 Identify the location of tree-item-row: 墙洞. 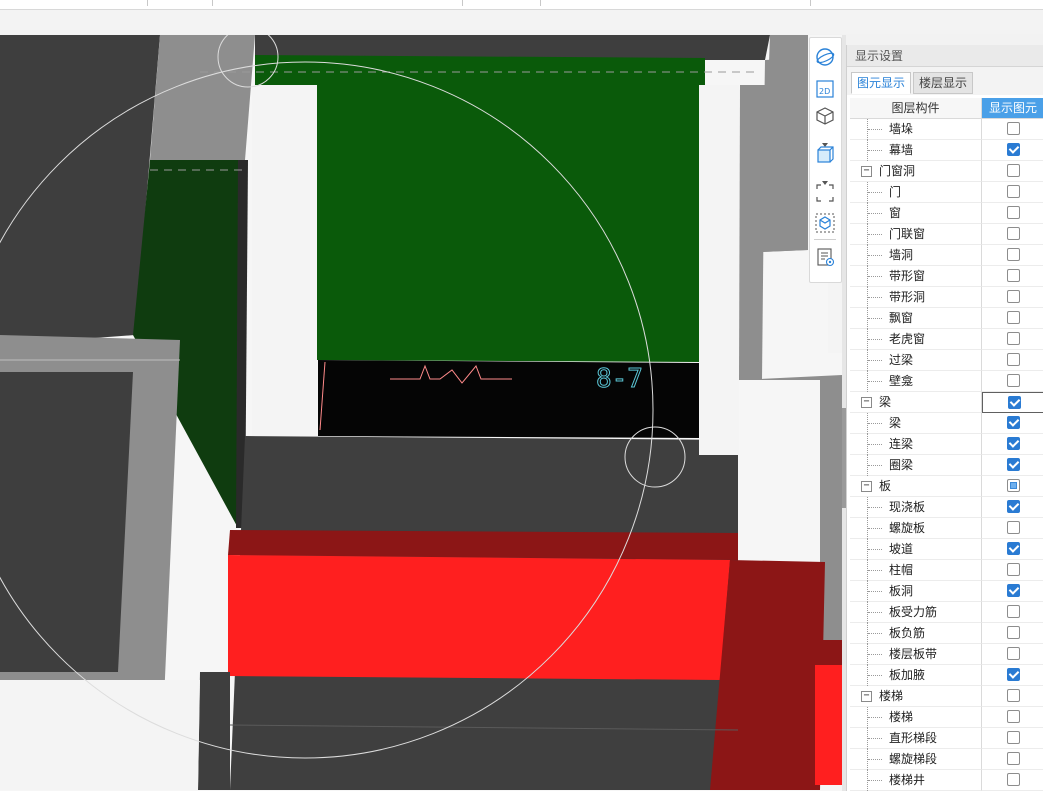
(946, 255).